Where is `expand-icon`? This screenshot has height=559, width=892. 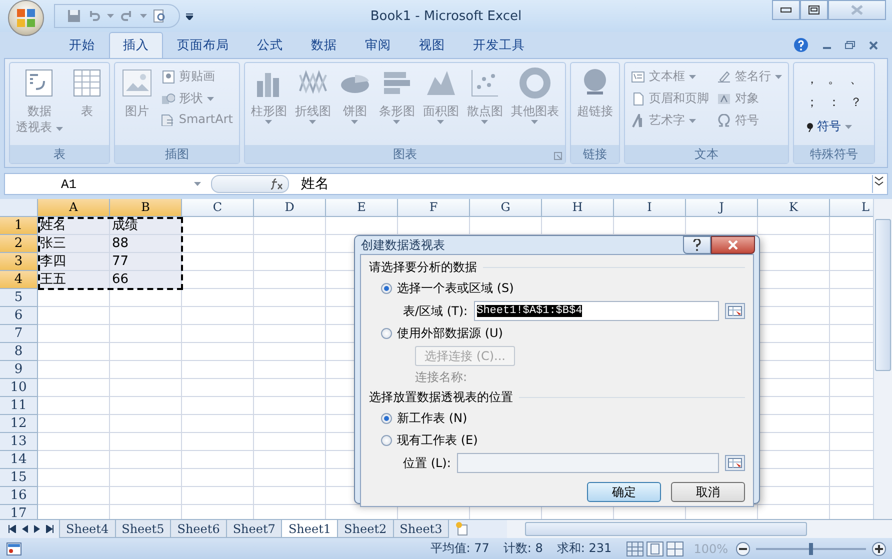
expand-icon is located at coordinates (879, 181).